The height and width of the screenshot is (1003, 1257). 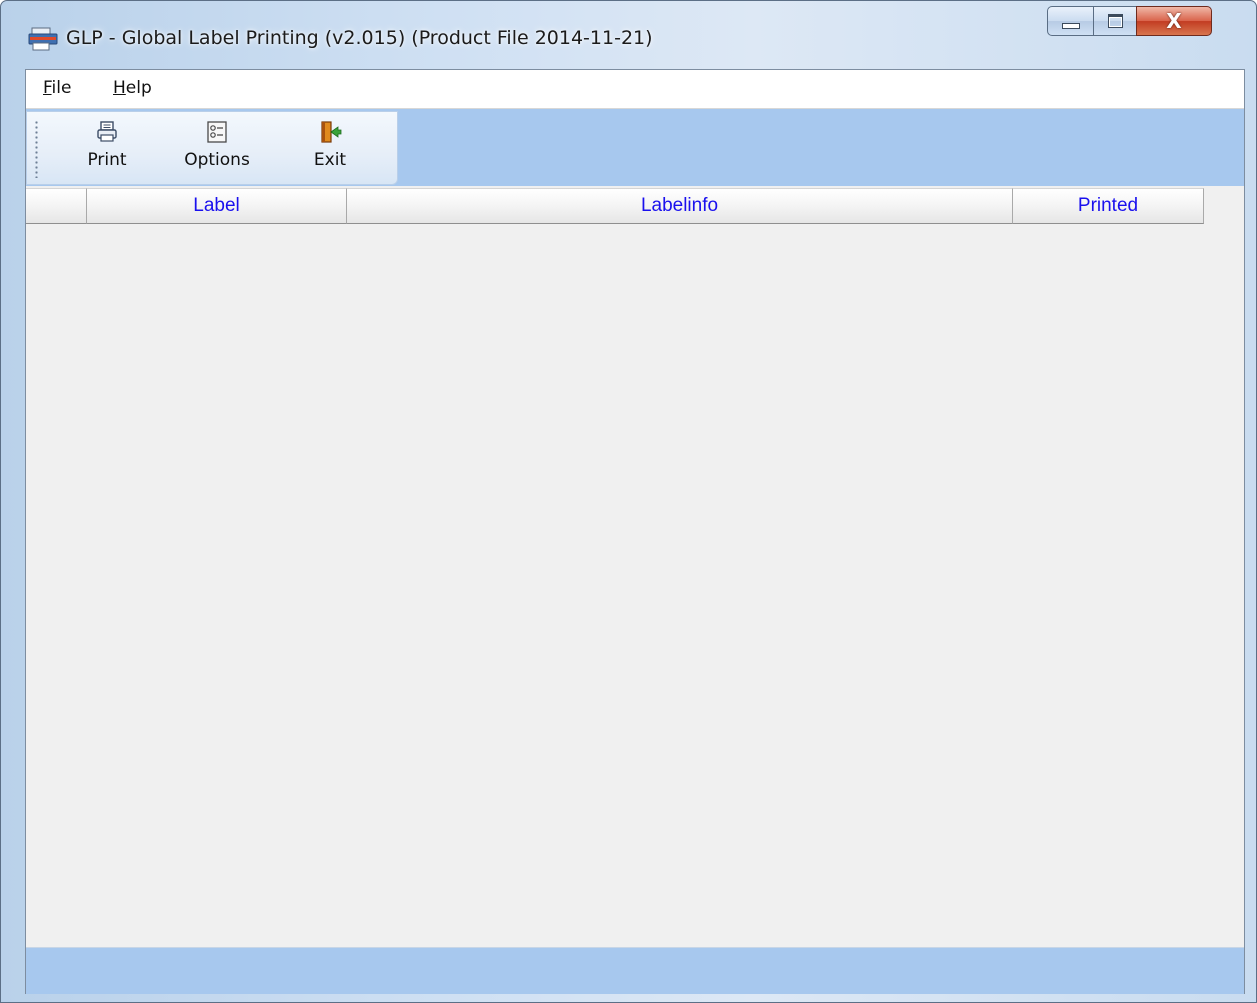 I want to click on close-icon: X, so click(x=1174, y=21).